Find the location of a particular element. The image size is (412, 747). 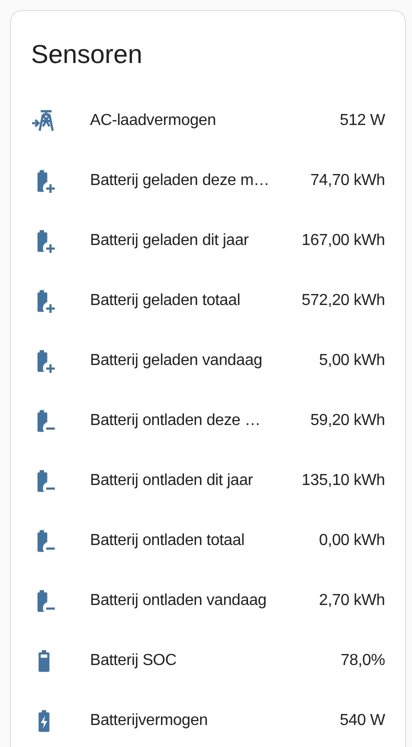

sensor-value: 540 W is located at coordinates (362, 721).